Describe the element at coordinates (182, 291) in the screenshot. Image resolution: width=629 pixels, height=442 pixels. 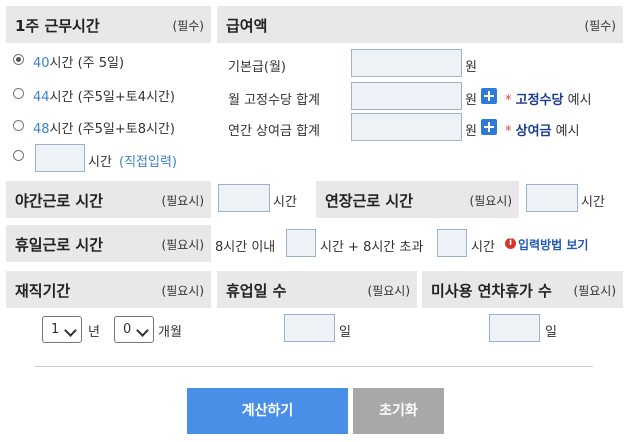
I see `tenure-required: (필요시)` at that location.